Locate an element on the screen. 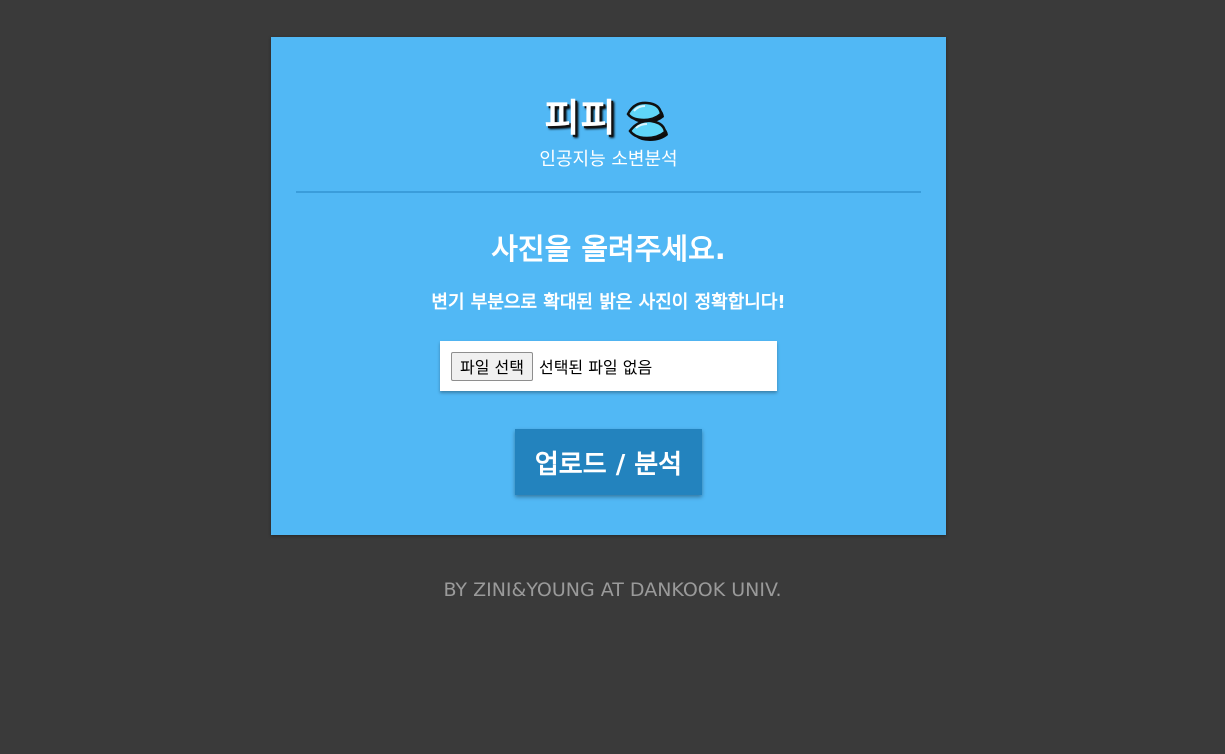 This screenshot has height=754, width=1225. file-input: 파일 선택 선택된 파일 없음 is located at coordinates (608, 366).